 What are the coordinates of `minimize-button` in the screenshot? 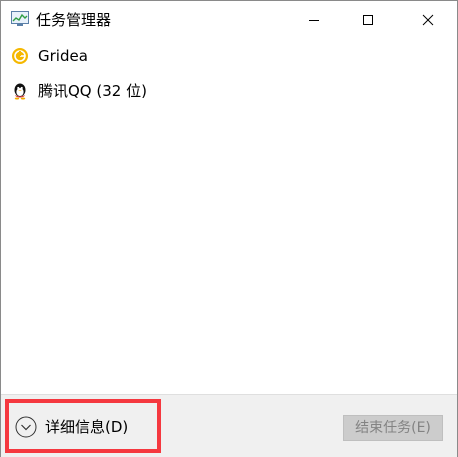 It's located at (314, 20).